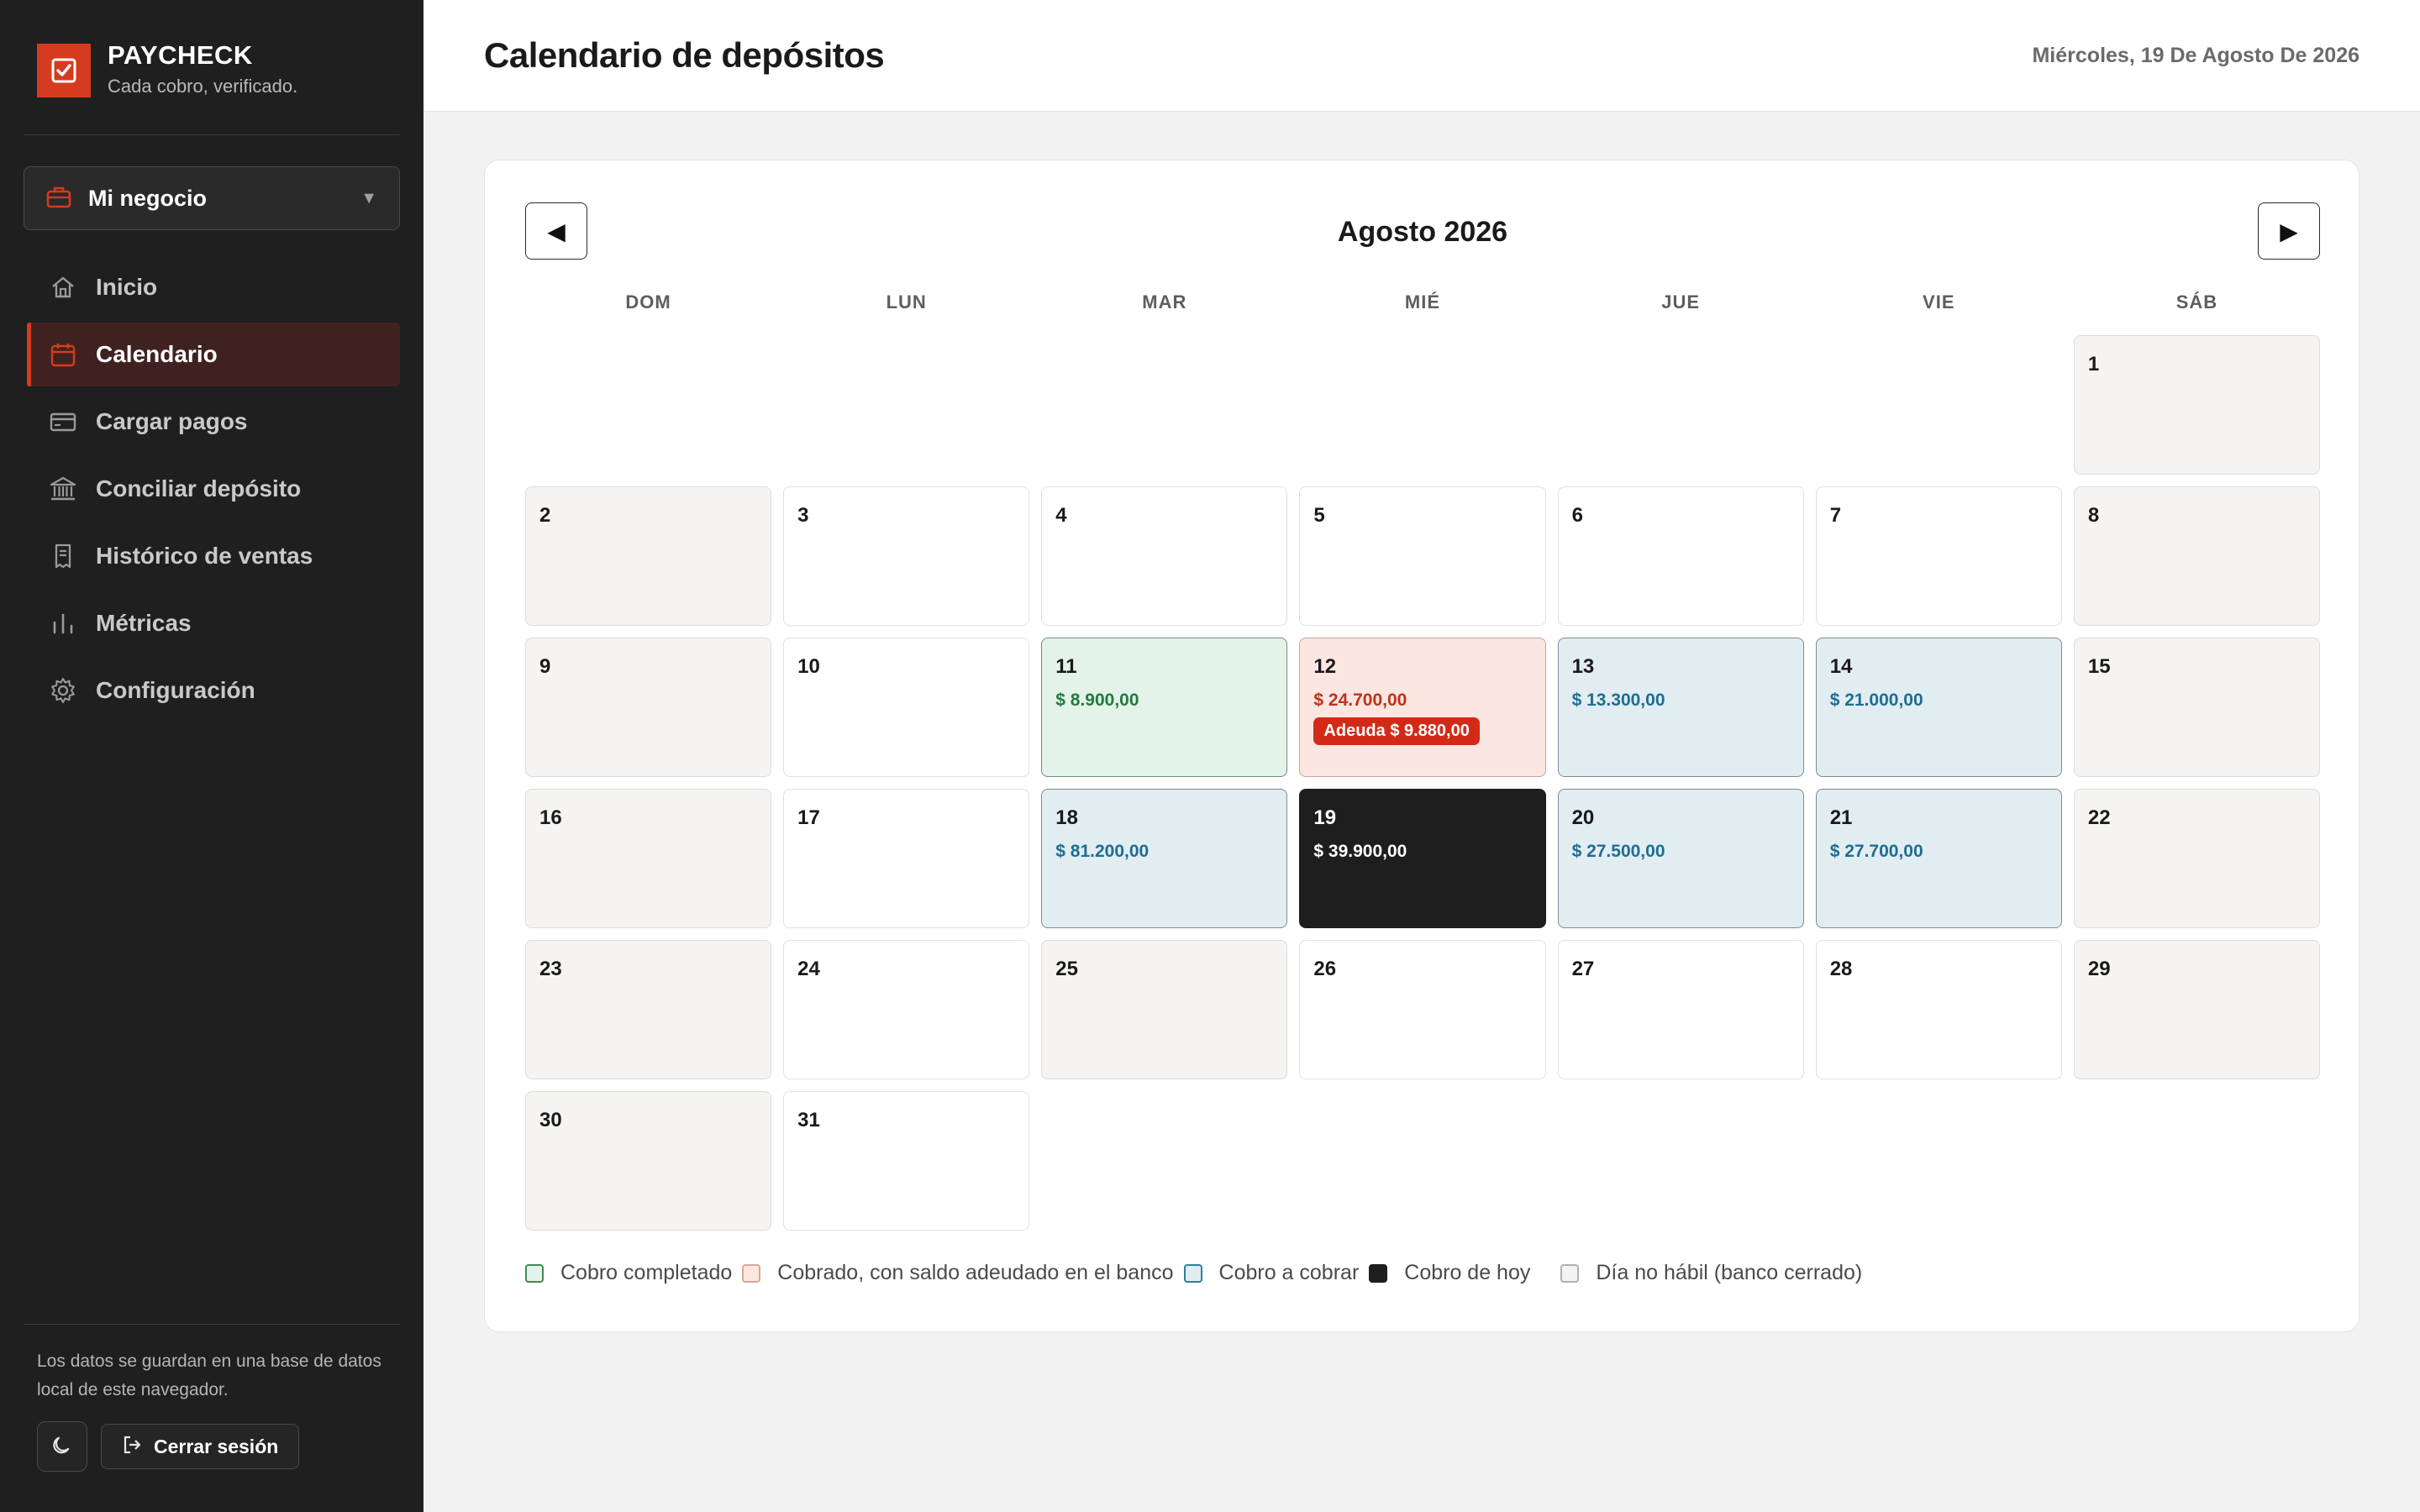 The height and width of the screenshot is (1512, 2420). What do you see at coordinates (212, 198) in the screenshot?
I see `business-selector: Mi negocio ▼` at bounding box center [212, 198].